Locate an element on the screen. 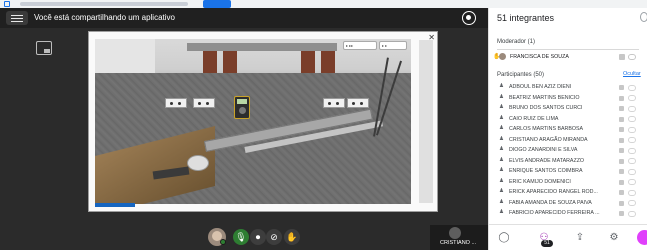 The image size is (647, 250). list-item: ♟ ENRIQUE SANTOS COIMBRA is located at coordinates (568, 171).